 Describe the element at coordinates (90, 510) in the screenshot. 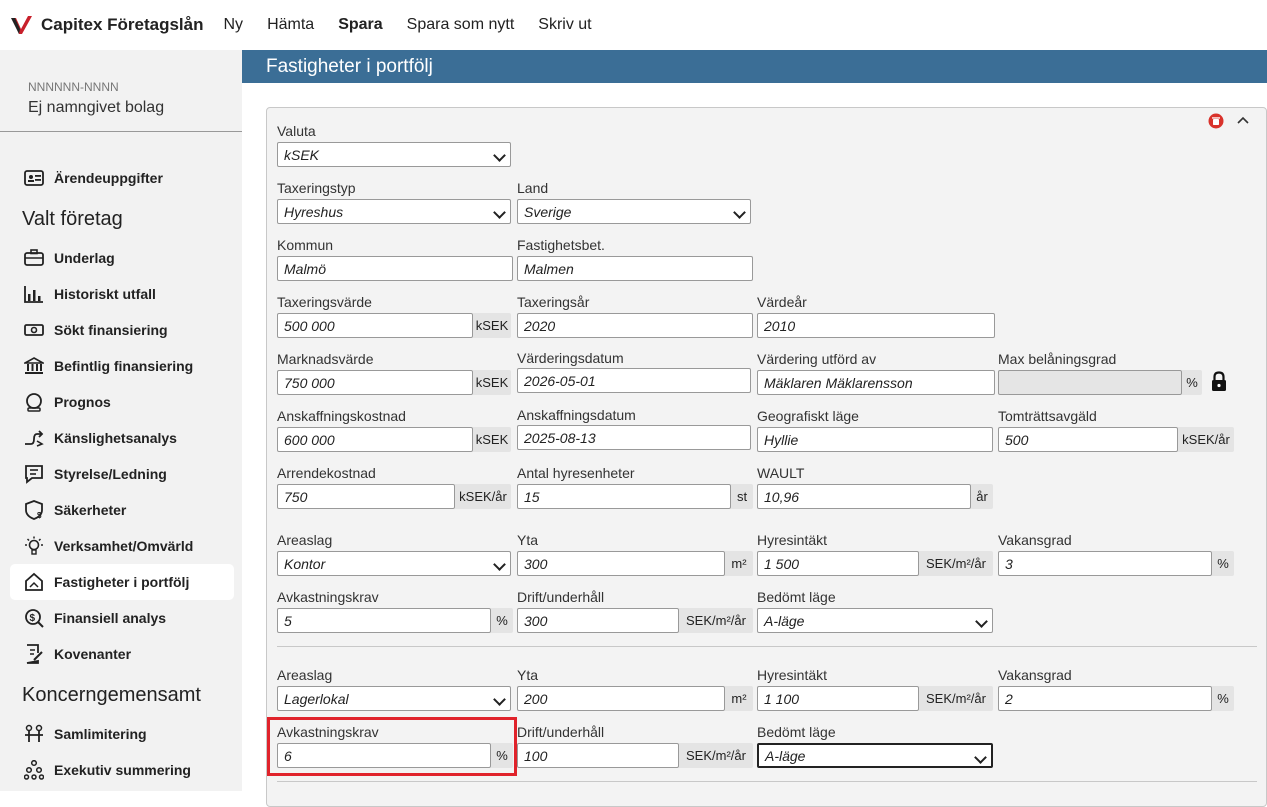

I see `sidebar-item-label: Säkerheter` at that location.